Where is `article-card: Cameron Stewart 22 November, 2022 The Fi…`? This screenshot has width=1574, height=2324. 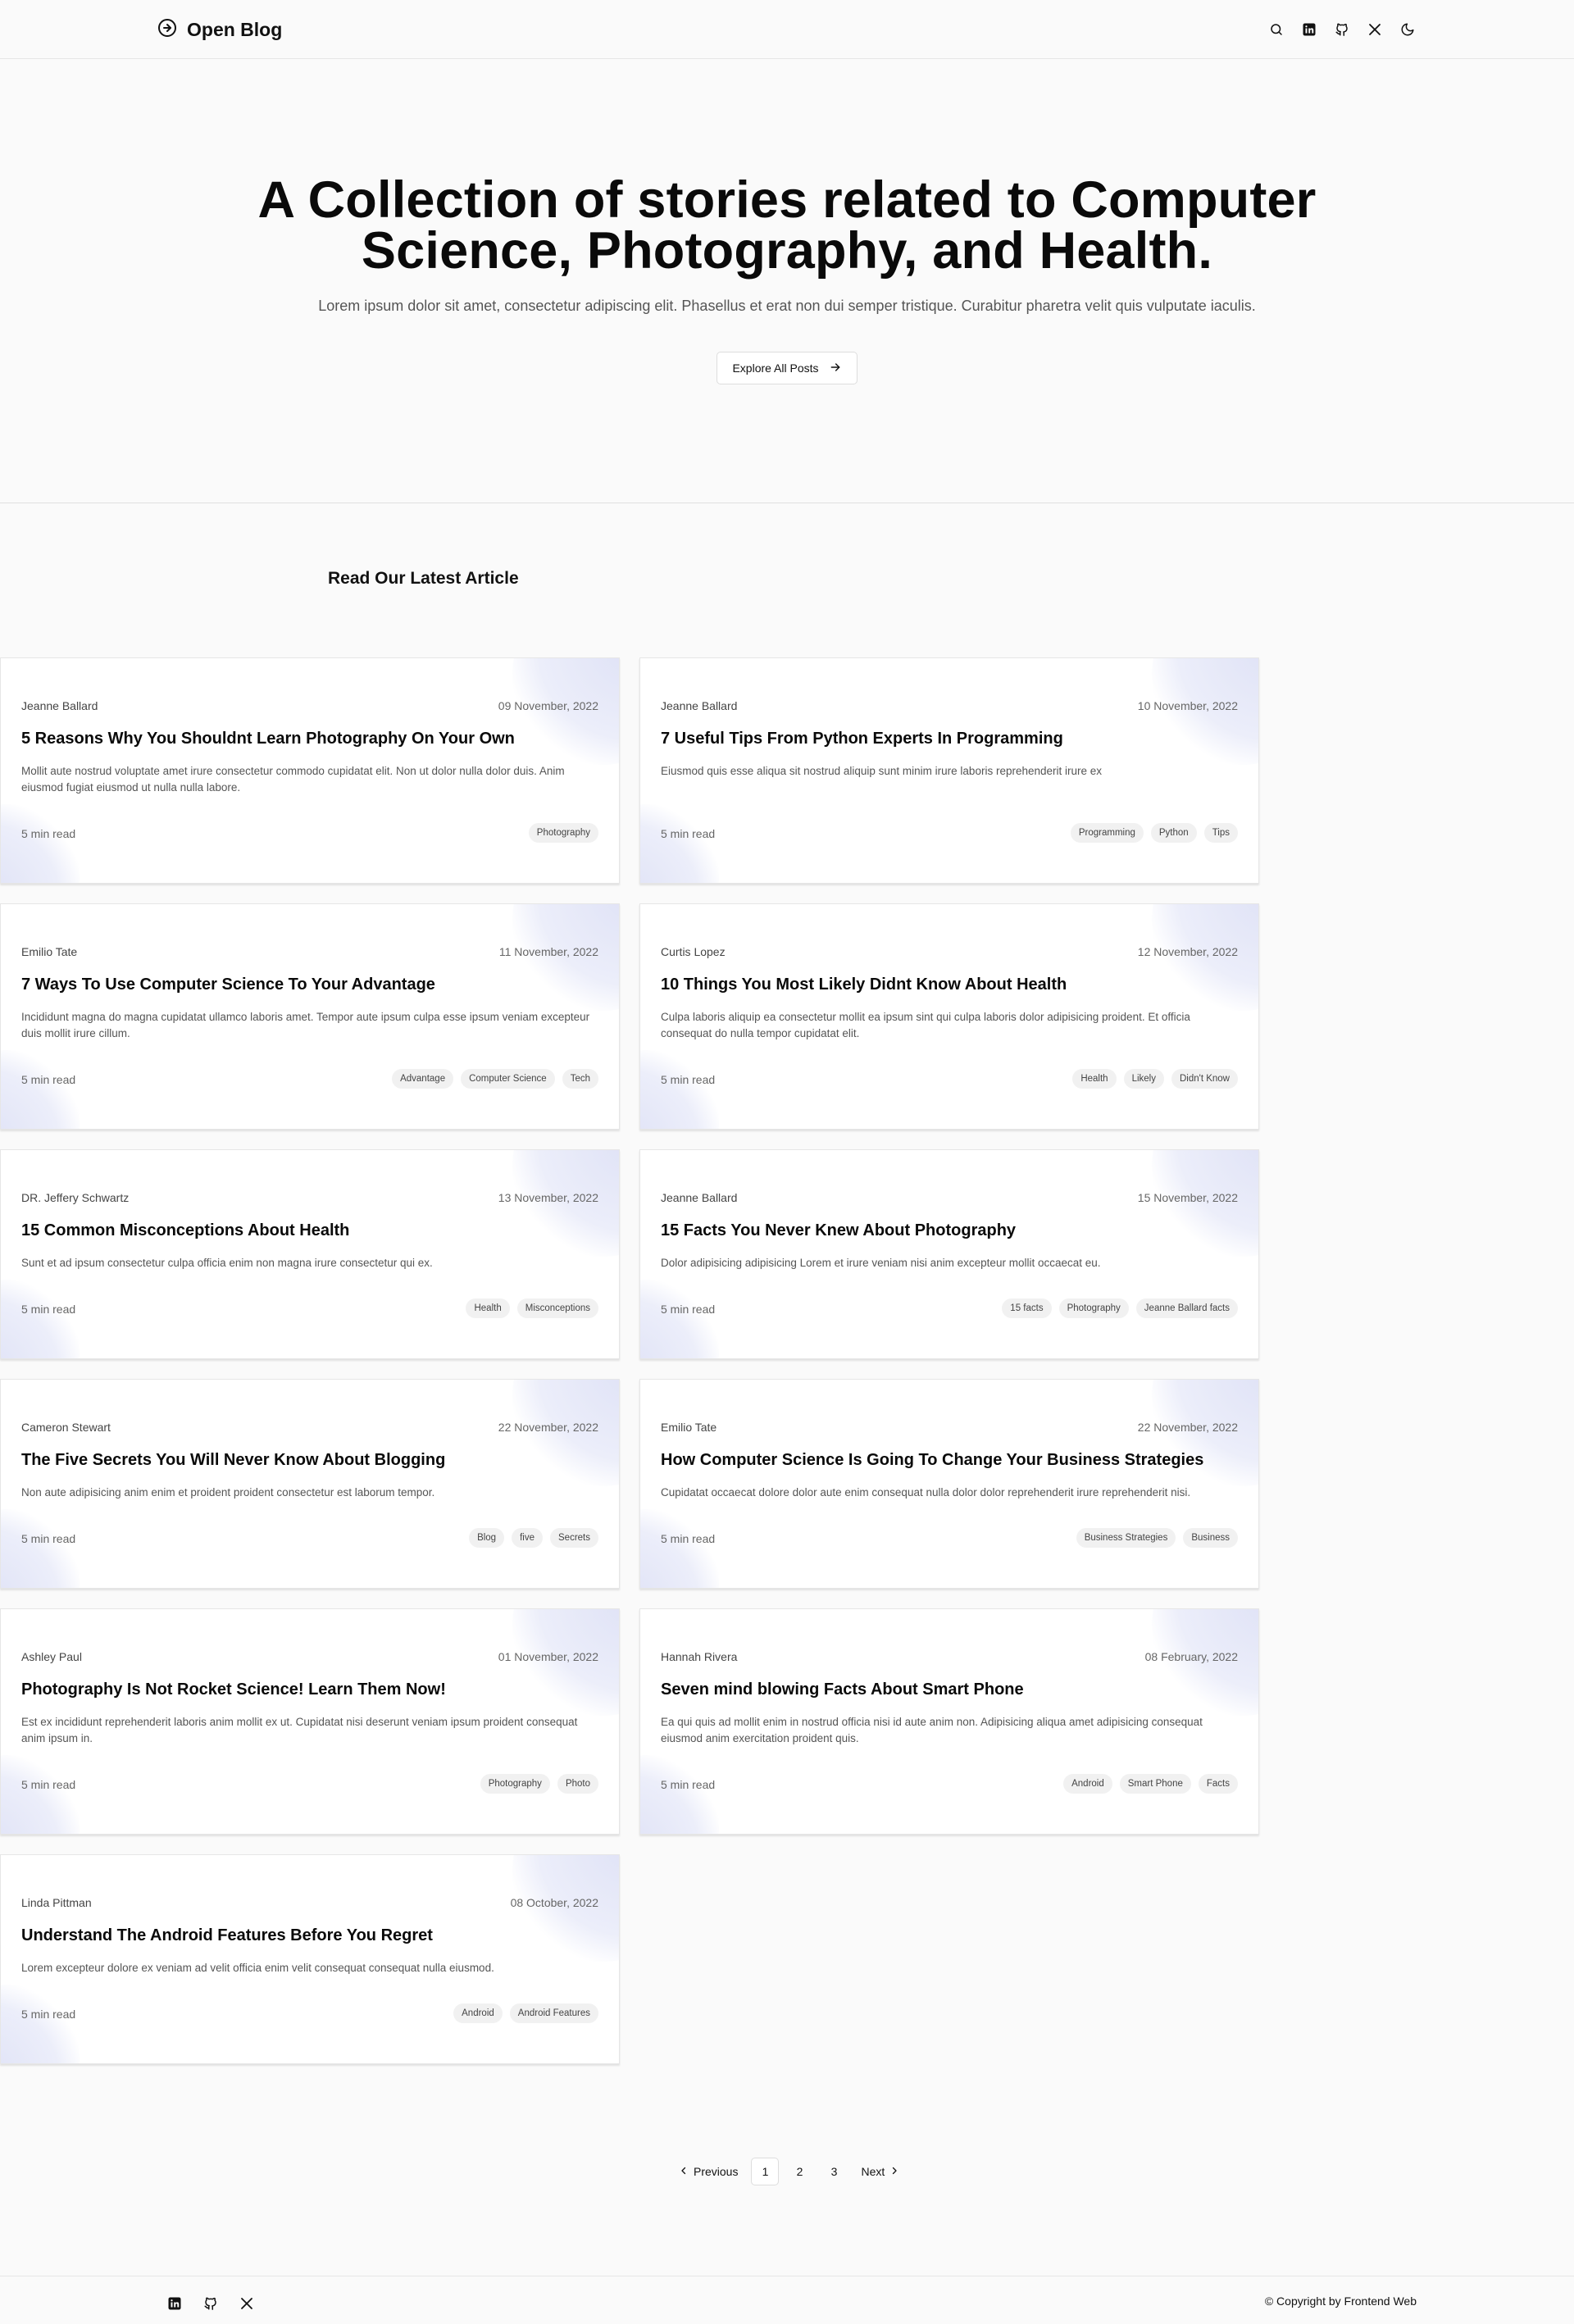 article-card: Cameron Stewart 22 November, 2022 The Fi… is located at coordinates (310, 1484).